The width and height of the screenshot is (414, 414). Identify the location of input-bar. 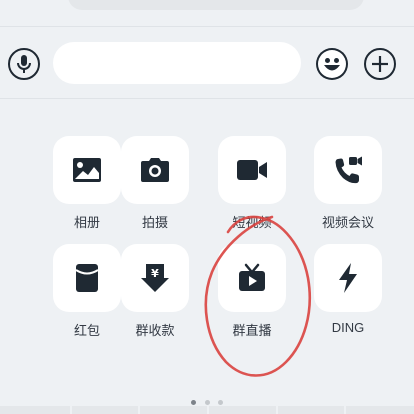
(207, 64).